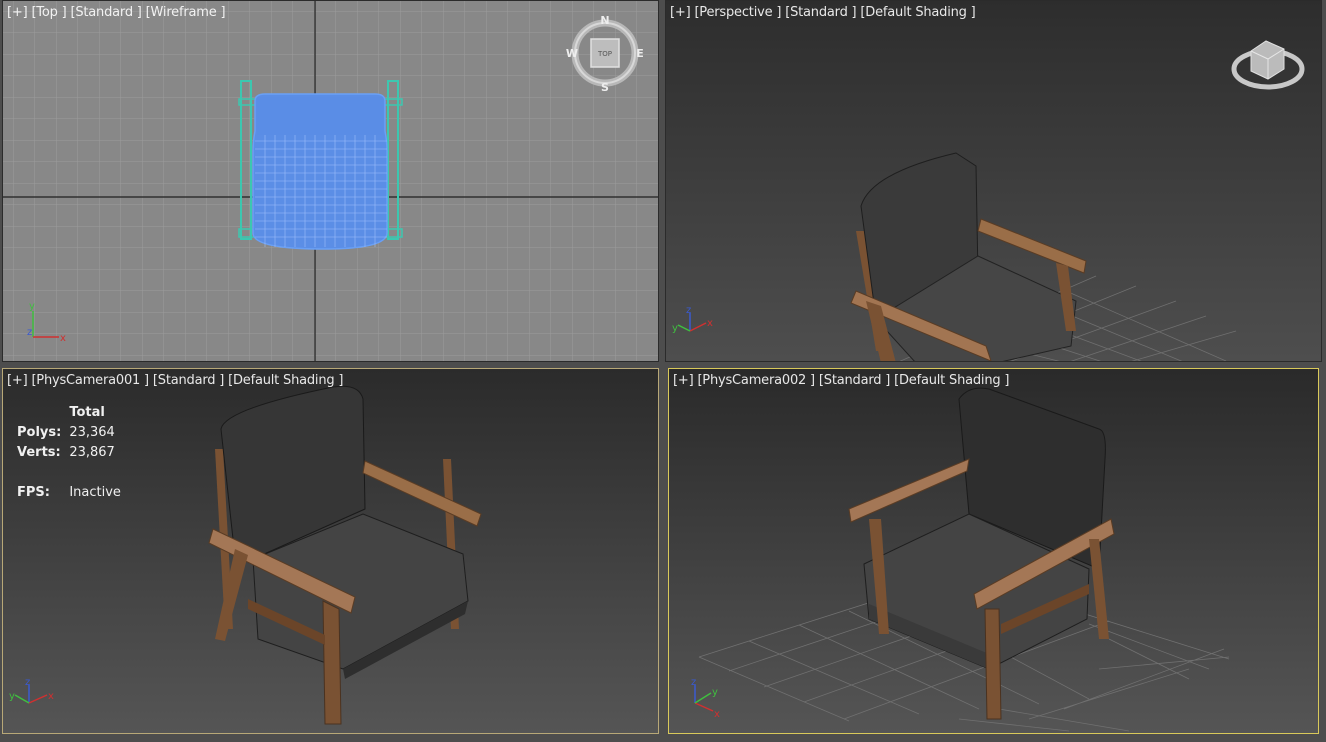  I want to click on compass-east: E, so click(640, 53).